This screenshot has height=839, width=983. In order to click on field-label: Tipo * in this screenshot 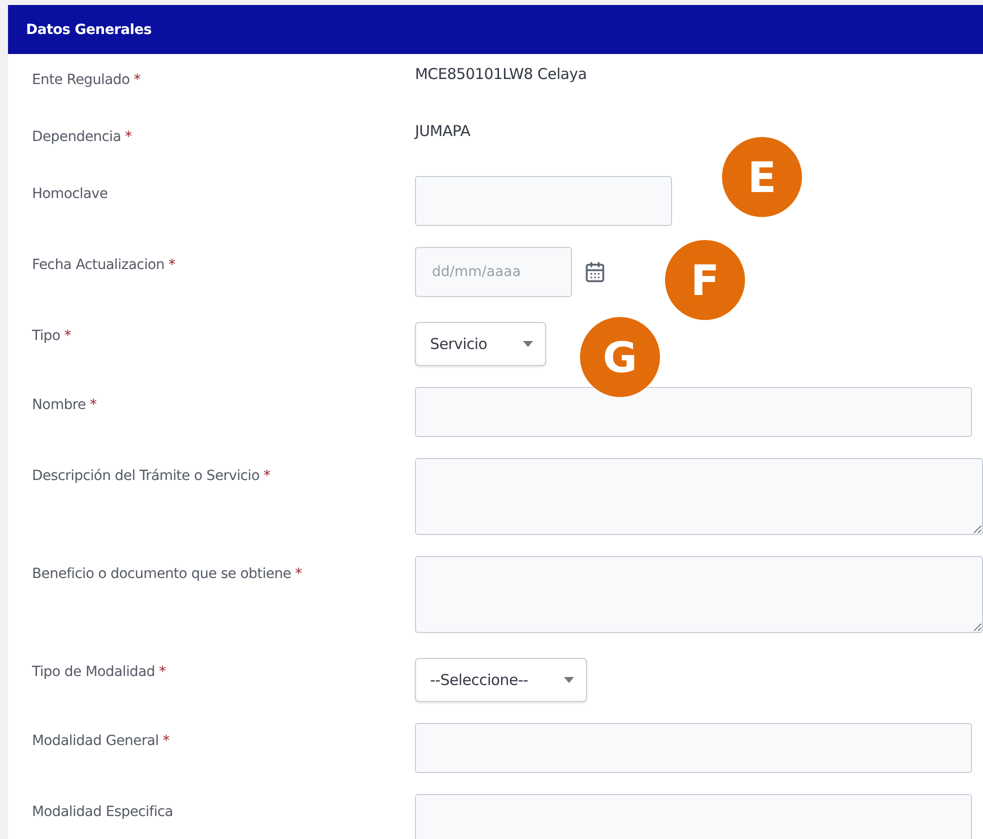, I will do `click(52, 335)`.